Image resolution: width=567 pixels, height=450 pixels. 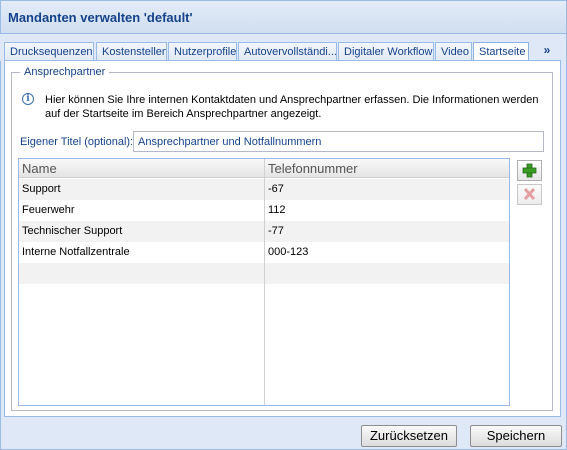 I want to click on cell-name: Support, so click(x=141, y=189).